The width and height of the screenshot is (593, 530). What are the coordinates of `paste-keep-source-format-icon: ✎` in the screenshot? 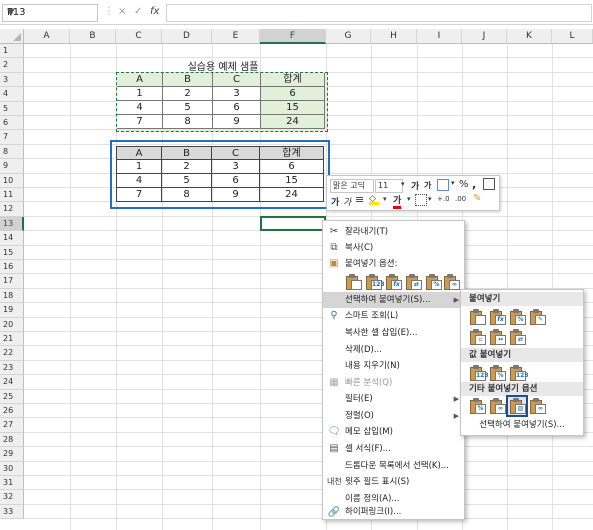 It's located at (538, 317).